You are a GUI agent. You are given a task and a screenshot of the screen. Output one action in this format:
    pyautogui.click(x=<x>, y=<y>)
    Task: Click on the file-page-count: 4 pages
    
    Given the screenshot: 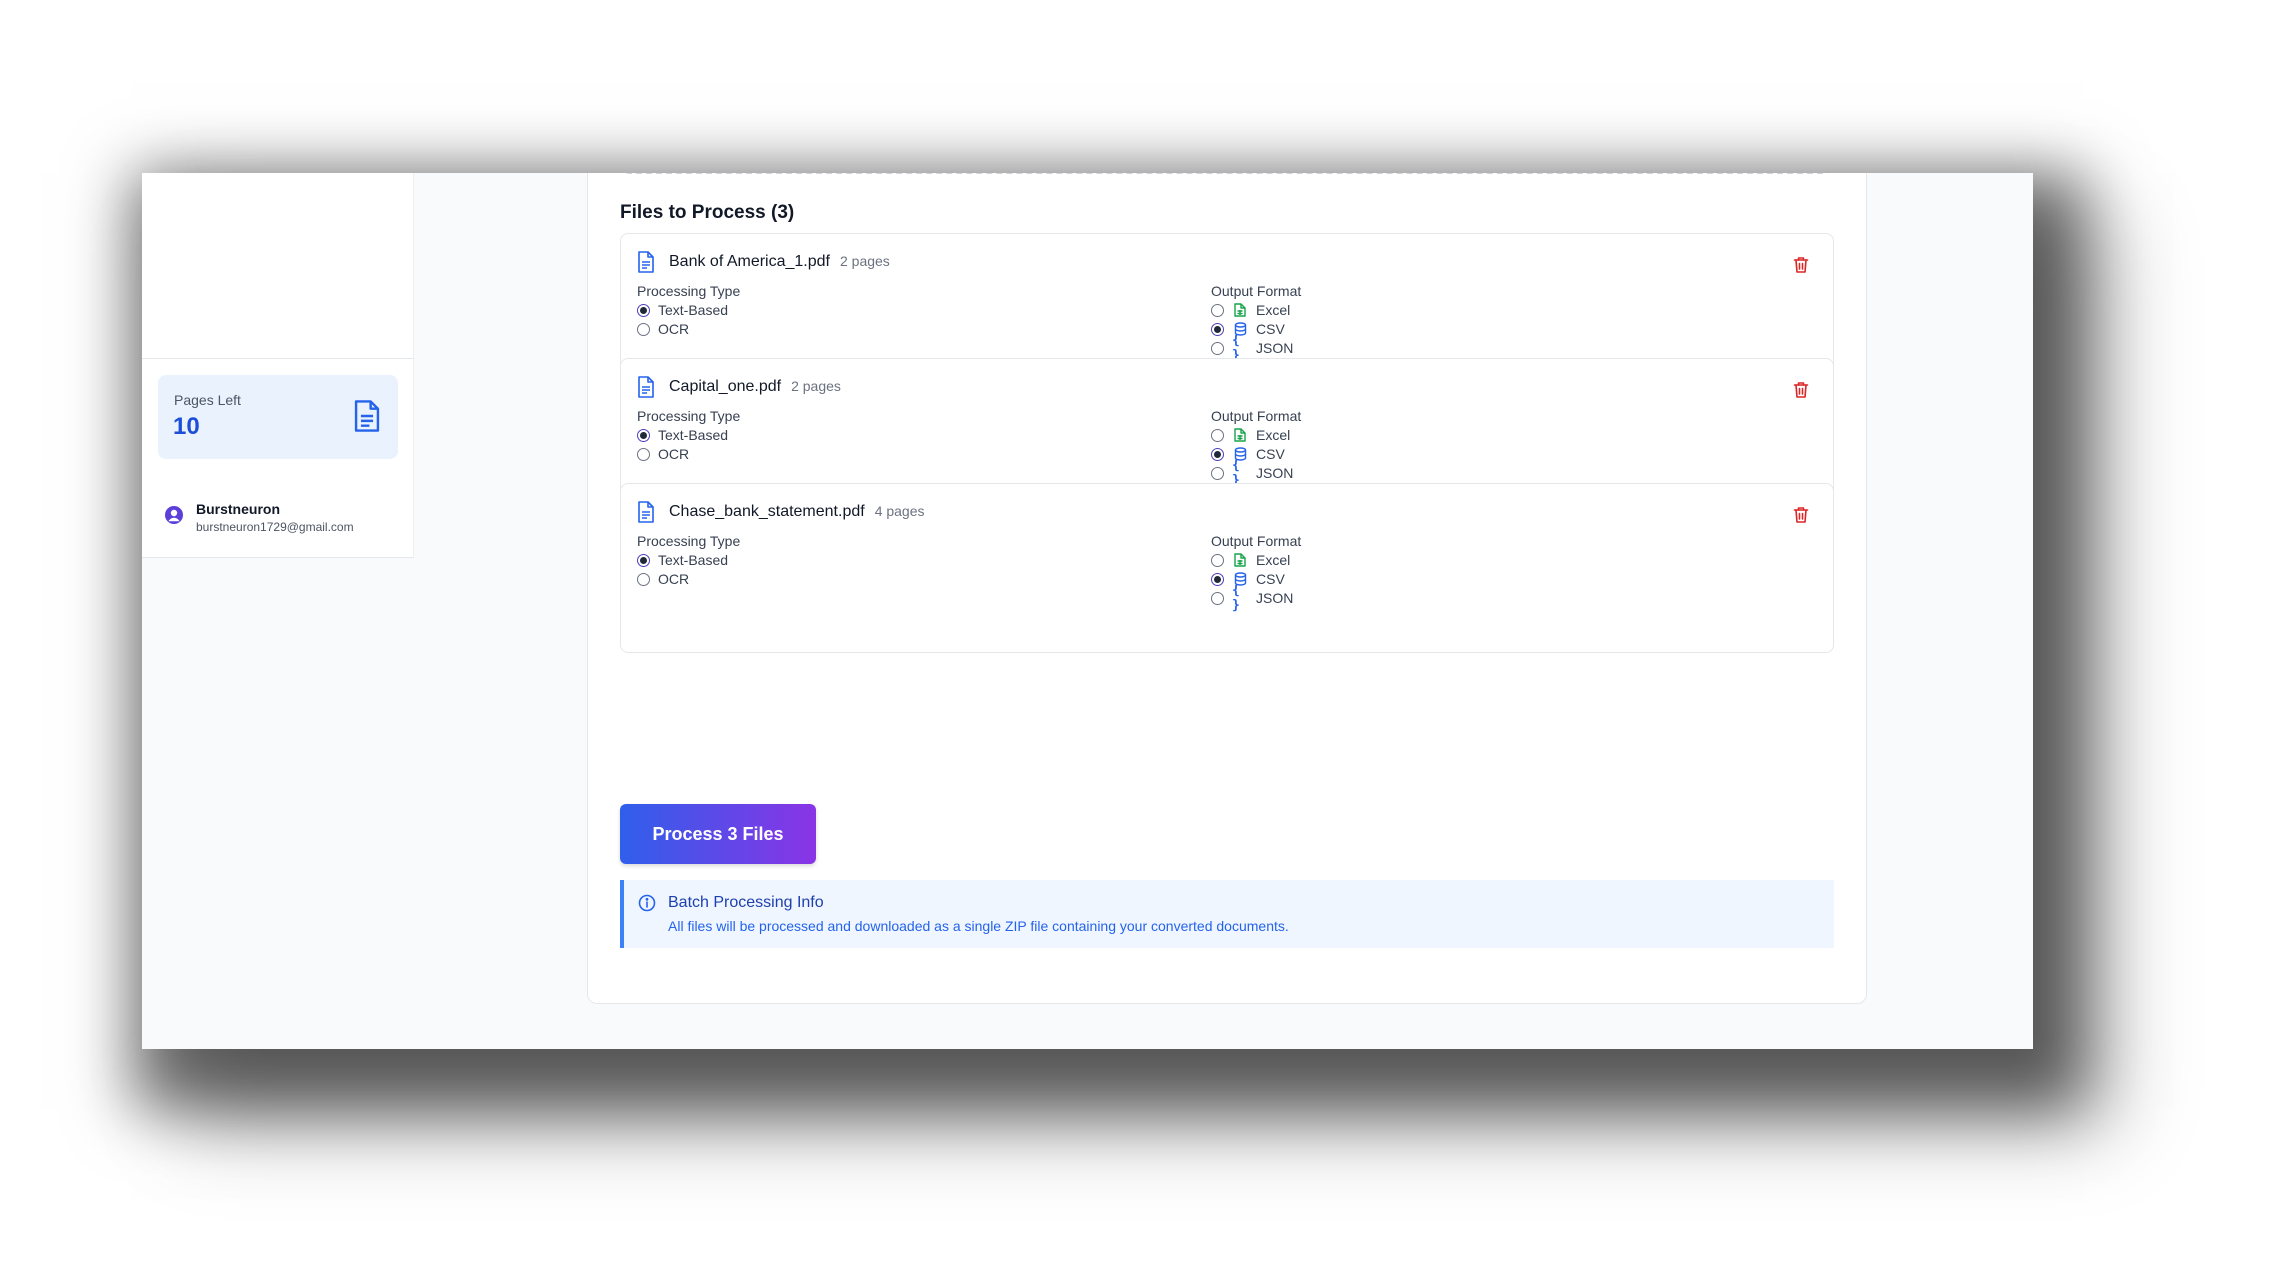 What is the action you would take?
    pyautogui.click(x=899, y=511)
    